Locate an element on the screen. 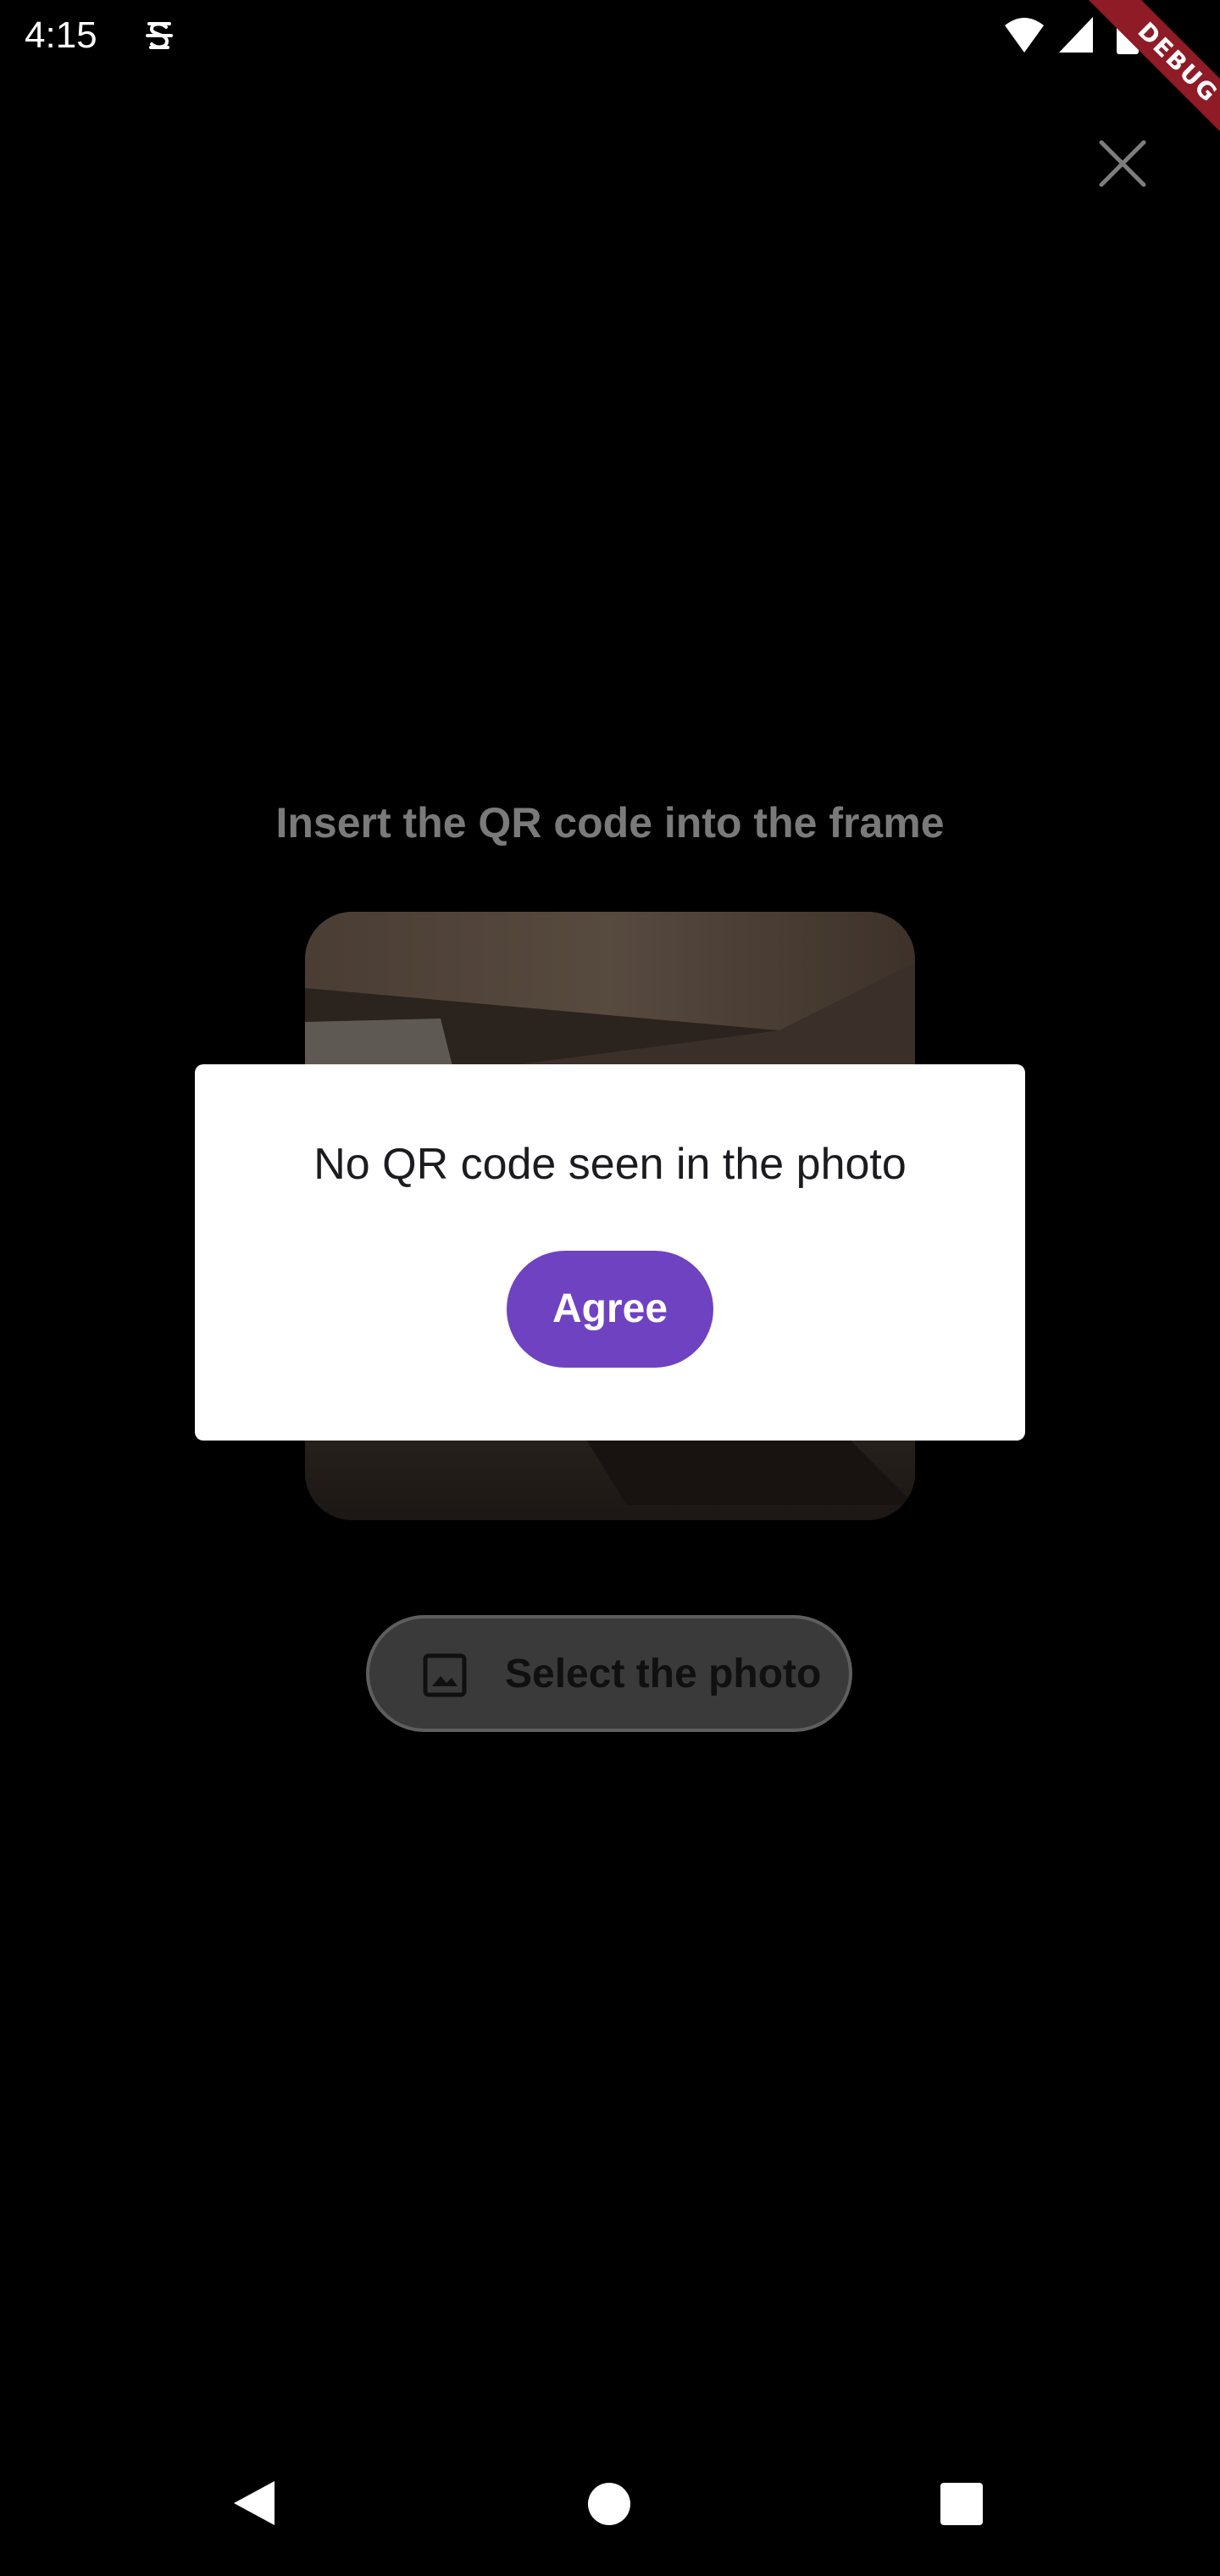 The image size is (1220, 2576). dialog-message: No QR code seen in the photo is located at coordinates (610, 1164).